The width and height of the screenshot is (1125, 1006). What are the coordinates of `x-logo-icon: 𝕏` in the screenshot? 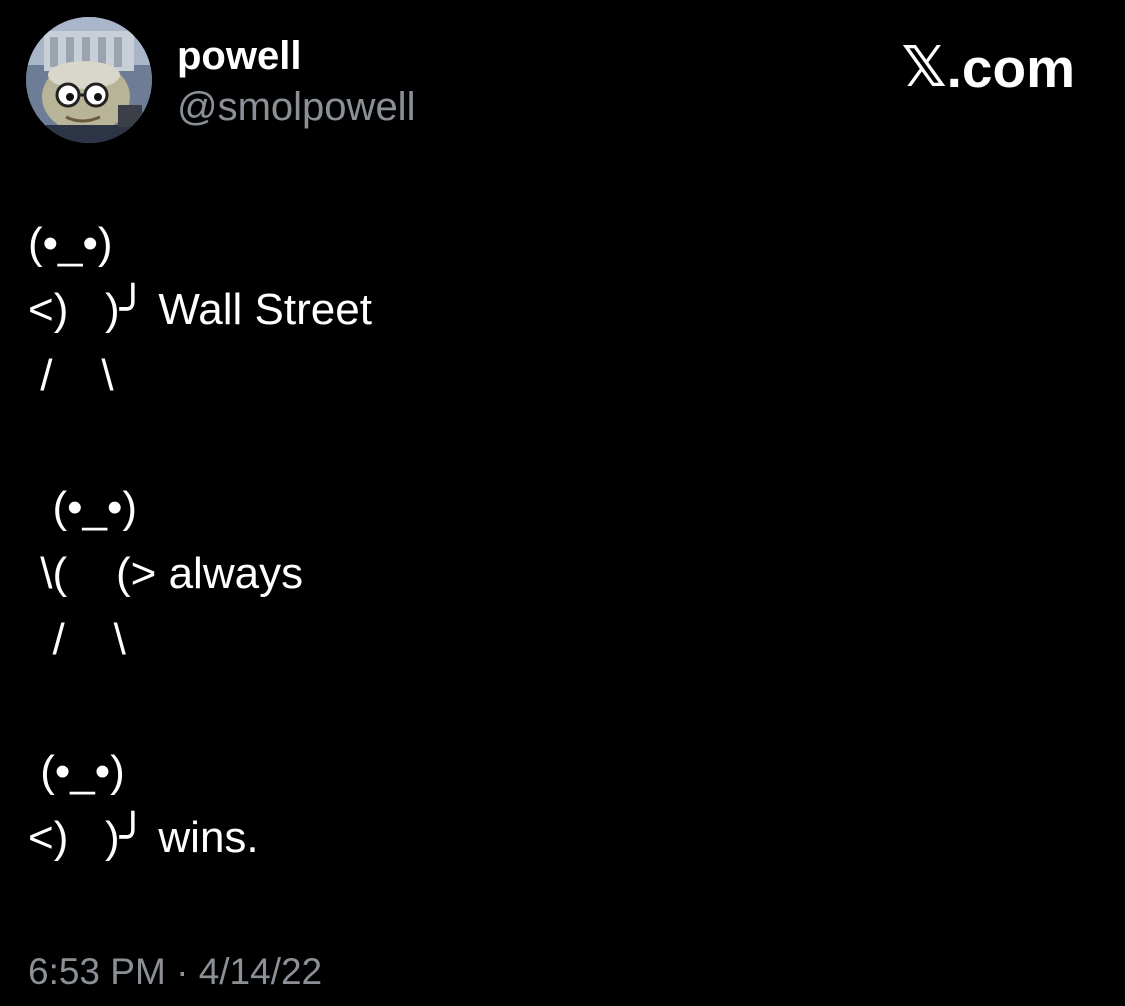 It's located at (924, 67).